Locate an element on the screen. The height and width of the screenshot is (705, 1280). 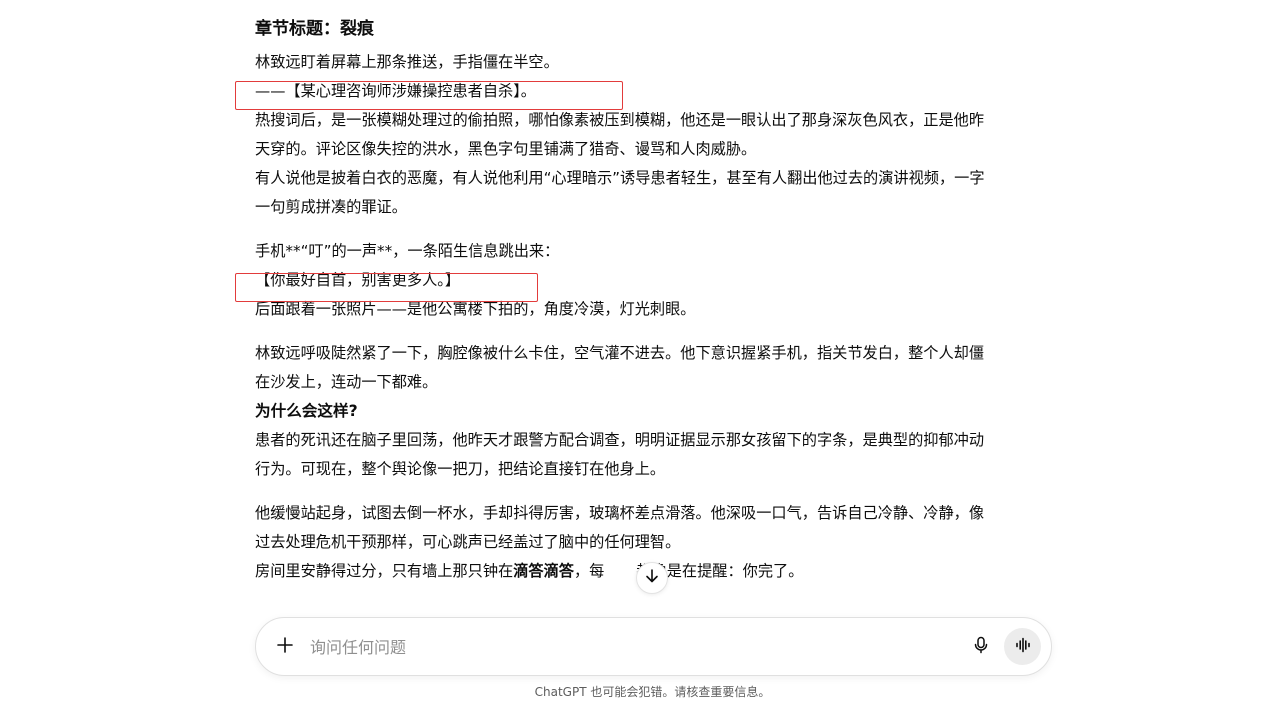
paragraph-line: 林致远盯着屏幕上那条推送，手指僵在半空。 is located at coordinates (407, 62).